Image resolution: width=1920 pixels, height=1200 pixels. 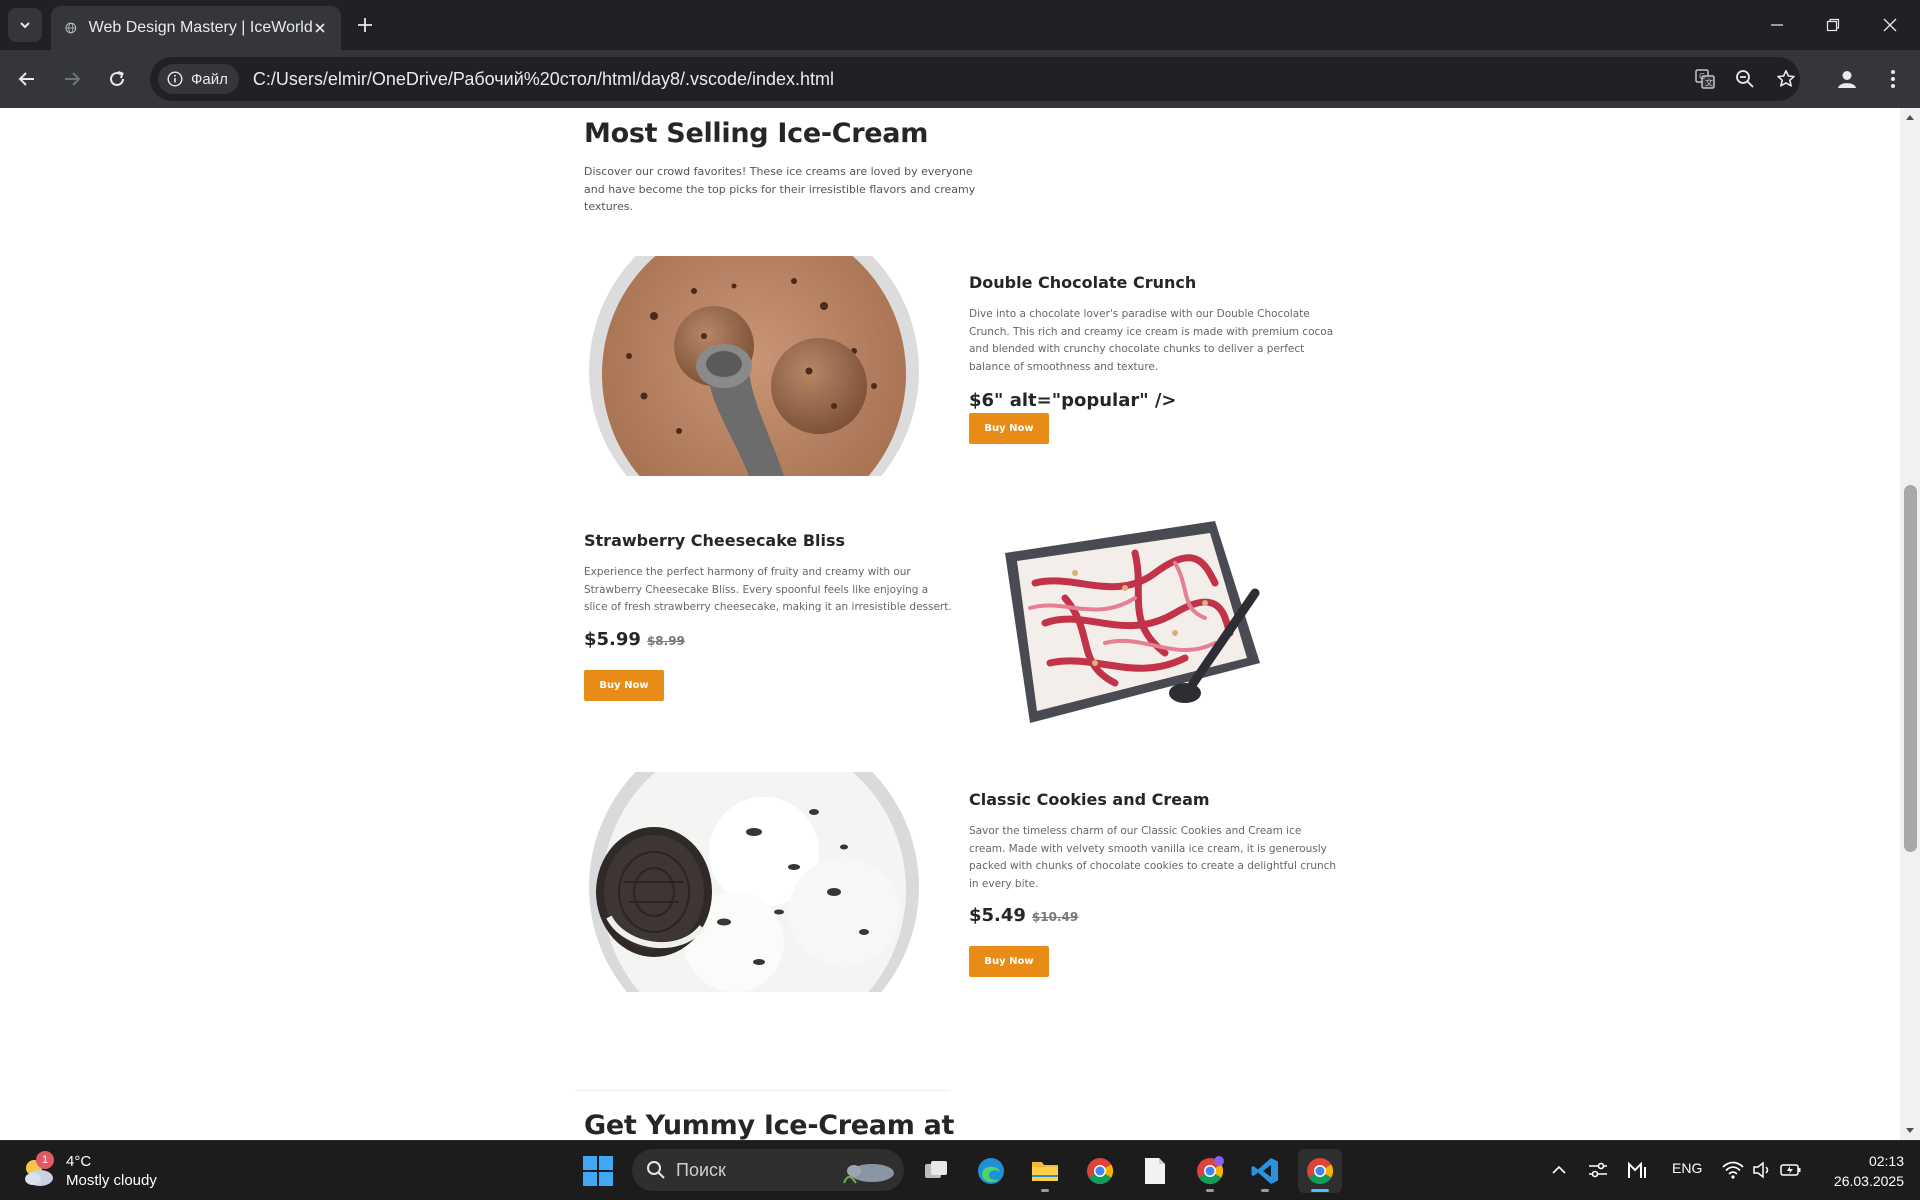 I want to click on back-button, so click(x=27, y=79).